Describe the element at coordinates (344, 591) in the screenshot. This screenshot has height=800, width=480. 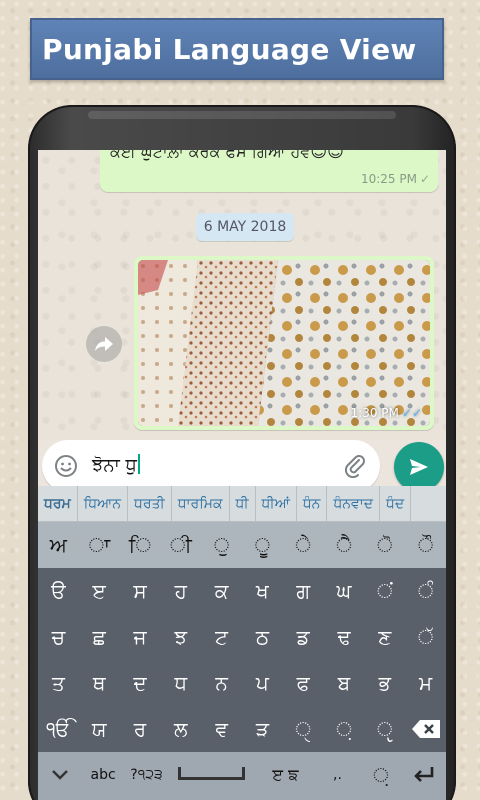
I see `key: ਘ` at that location.